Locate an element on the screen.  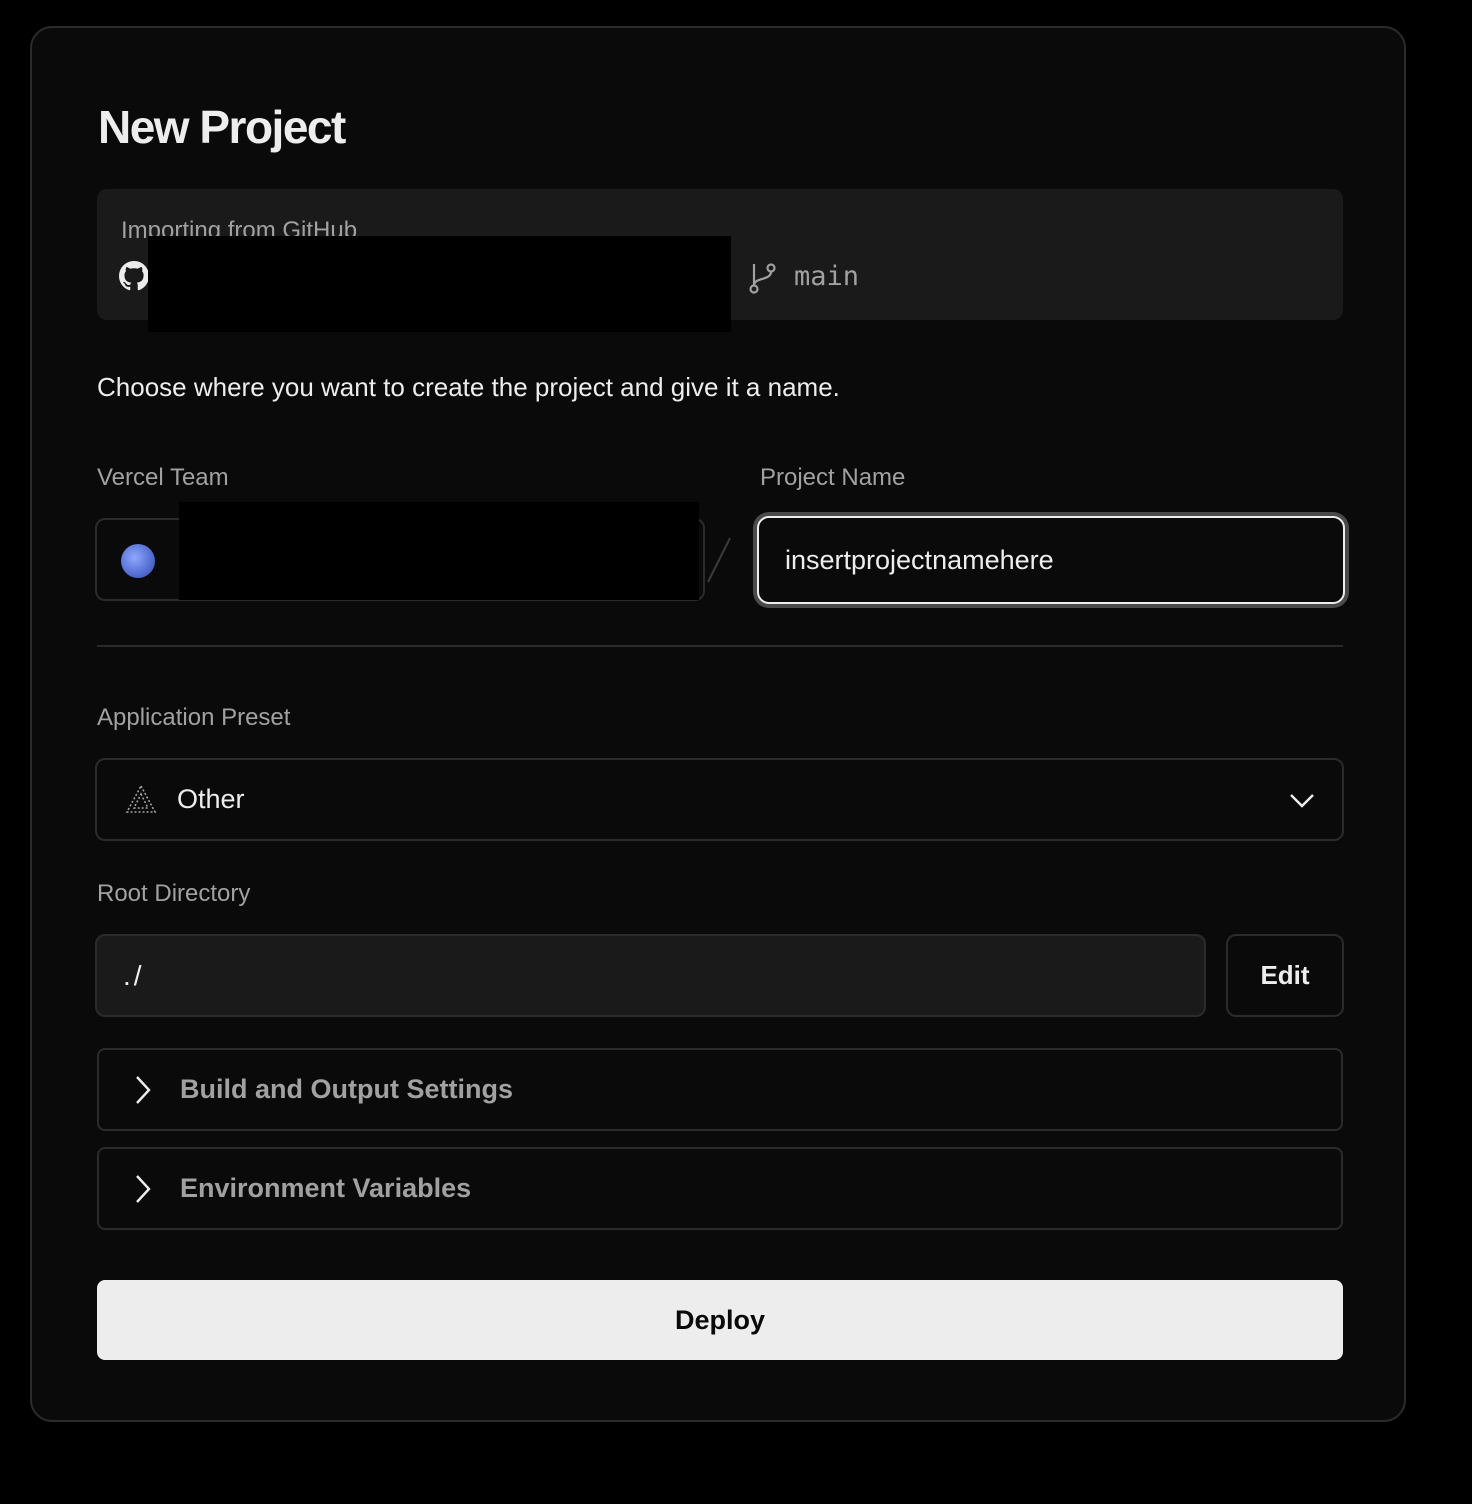
vercel-team-label: Vercel Team is located at coordinates (163, 477).